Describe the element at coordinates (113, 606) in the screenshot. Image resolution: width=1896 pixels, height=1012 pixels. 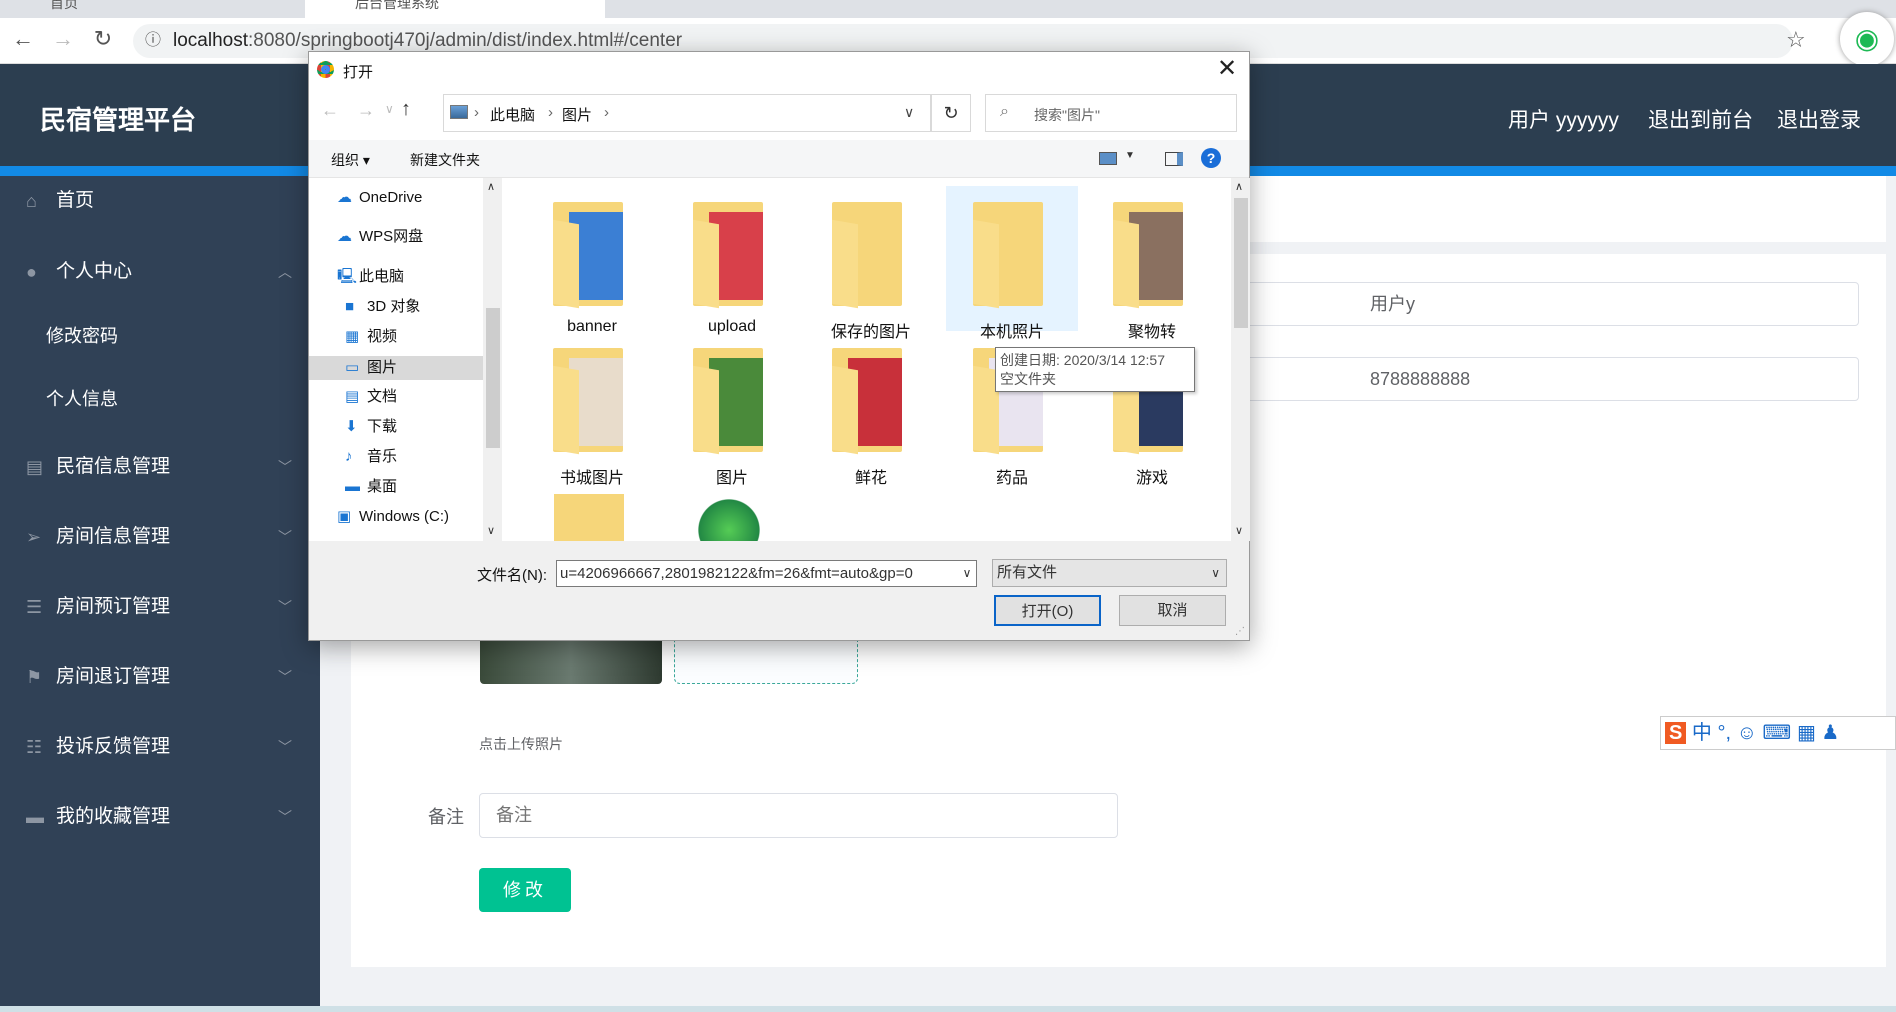
I see `sidebar-item-label: 房间预订管理` at that location.